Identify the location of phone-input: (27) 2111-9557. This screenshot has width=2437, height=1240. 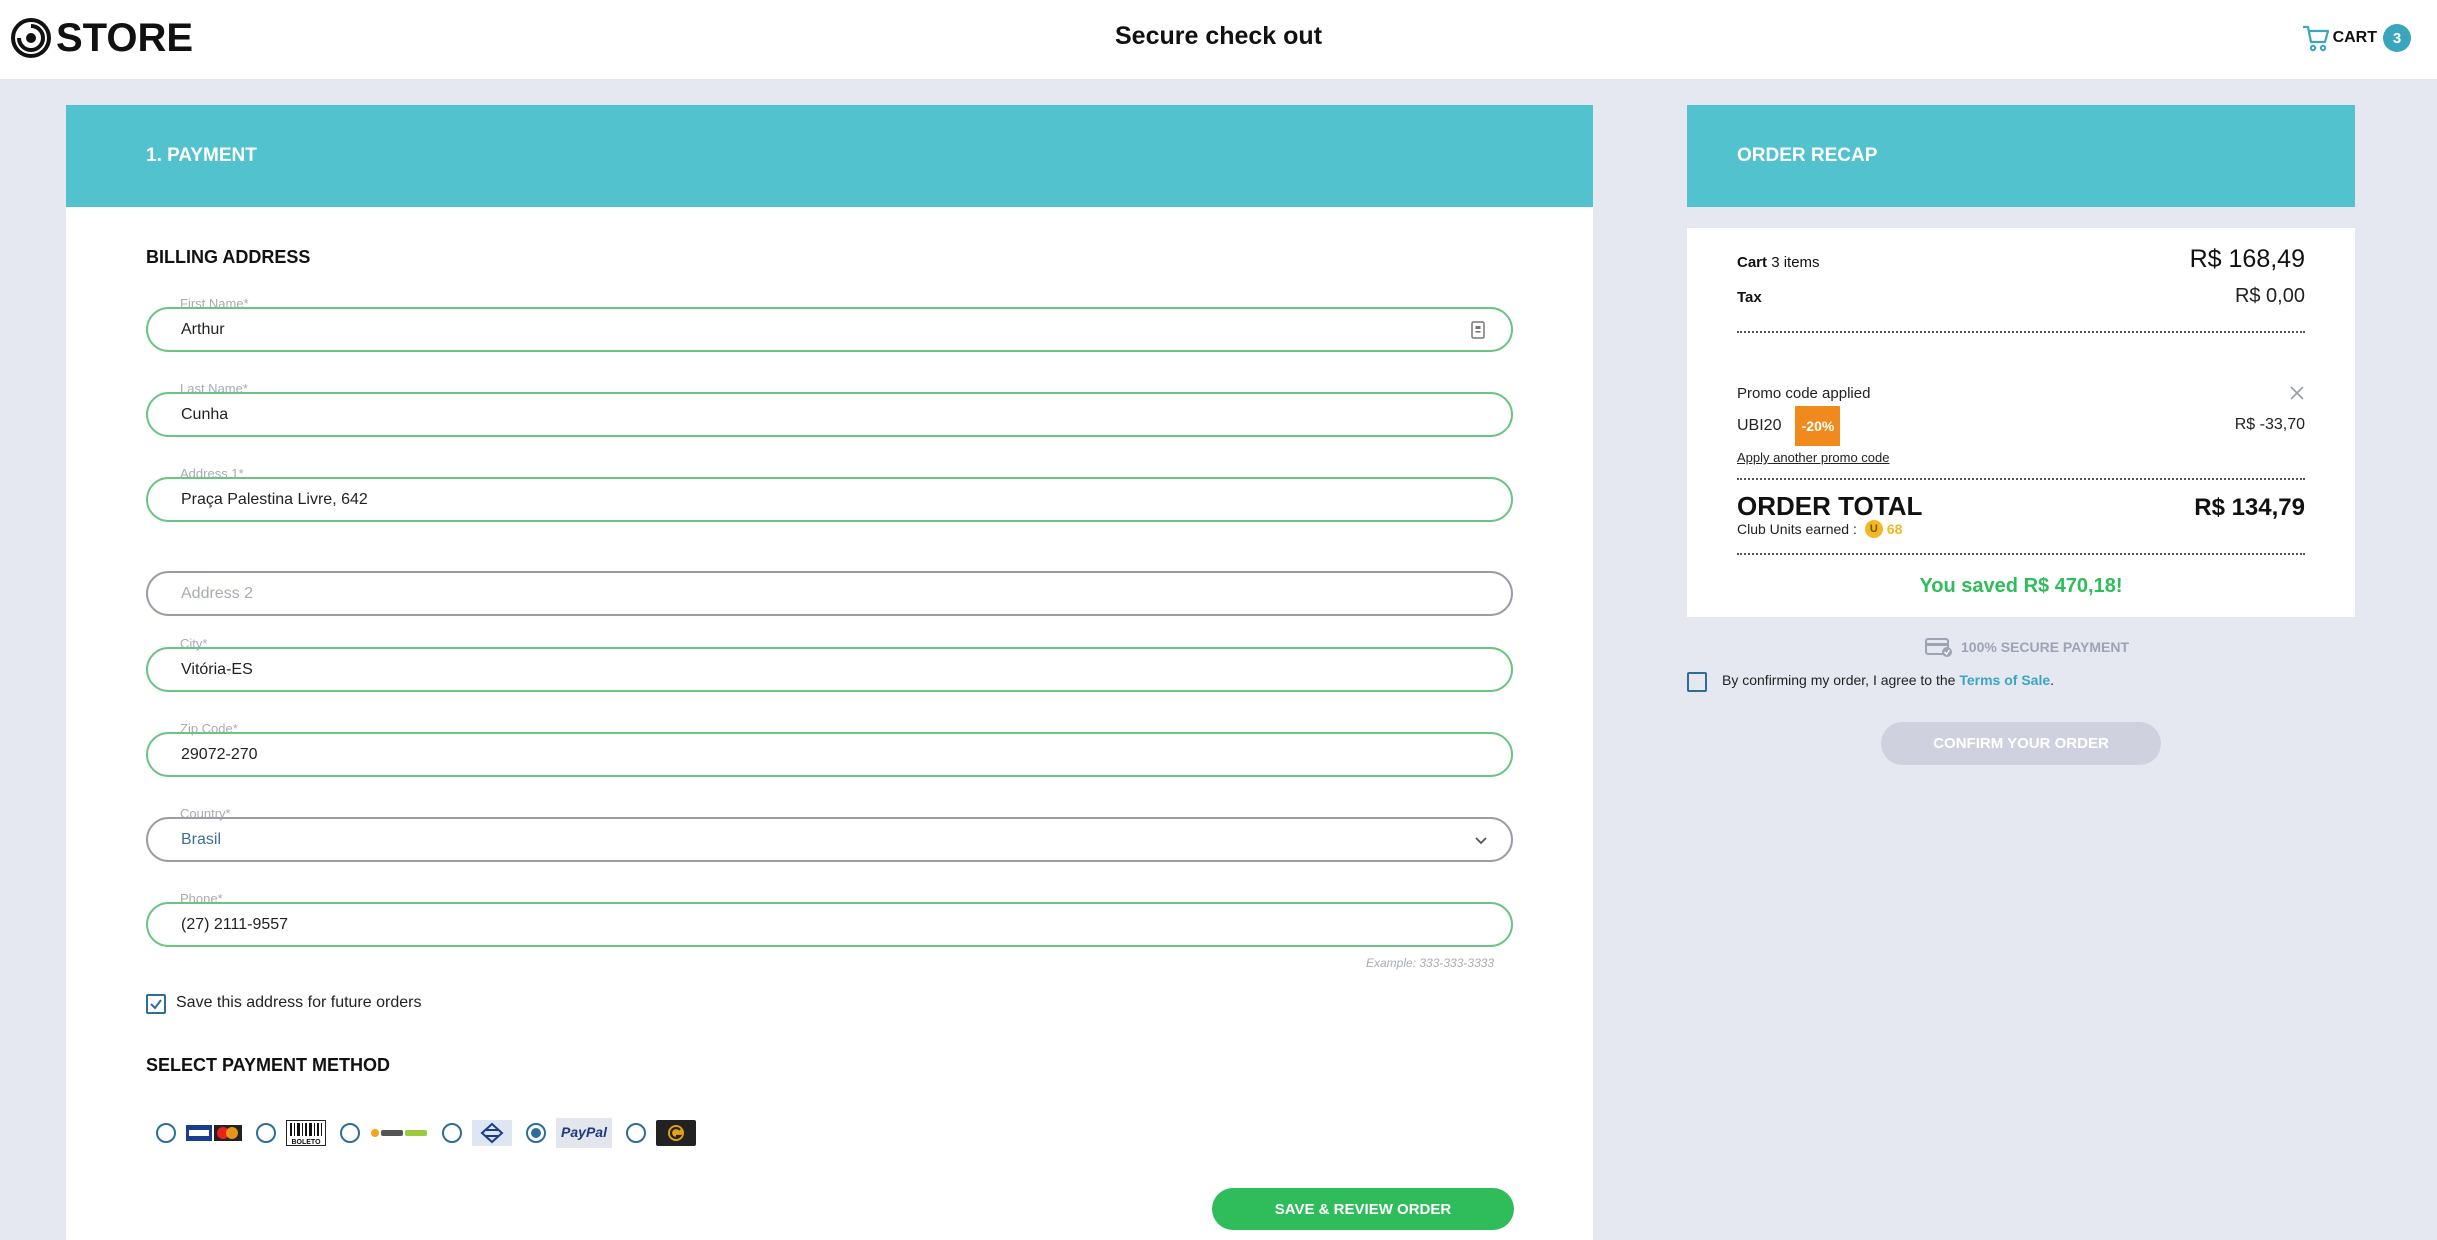
(829, 924).